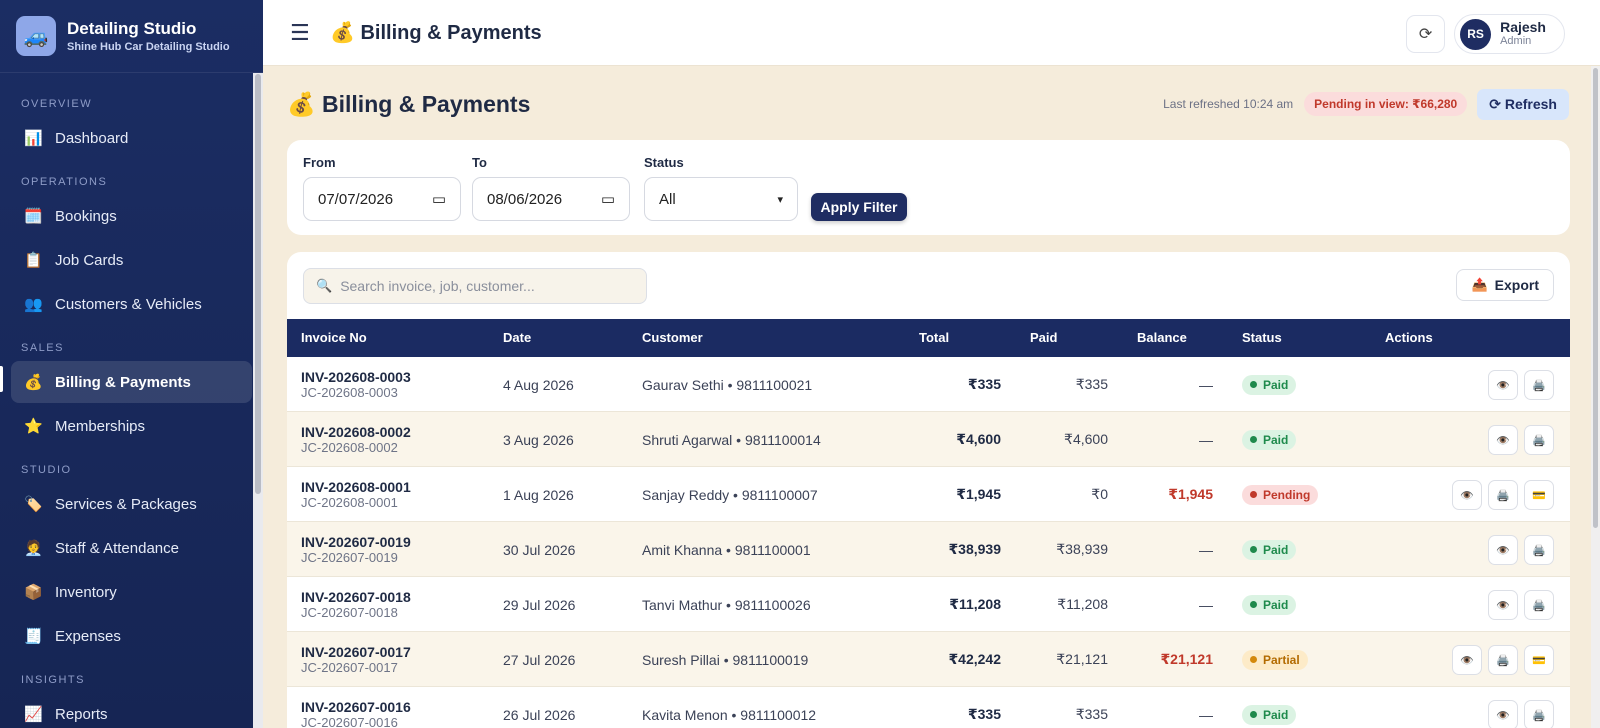 This screenshot has width=1600, height=728. Describe the element at coordinates (33, 426) in the screenshot. I see `star-icon: ⭐` at that location.